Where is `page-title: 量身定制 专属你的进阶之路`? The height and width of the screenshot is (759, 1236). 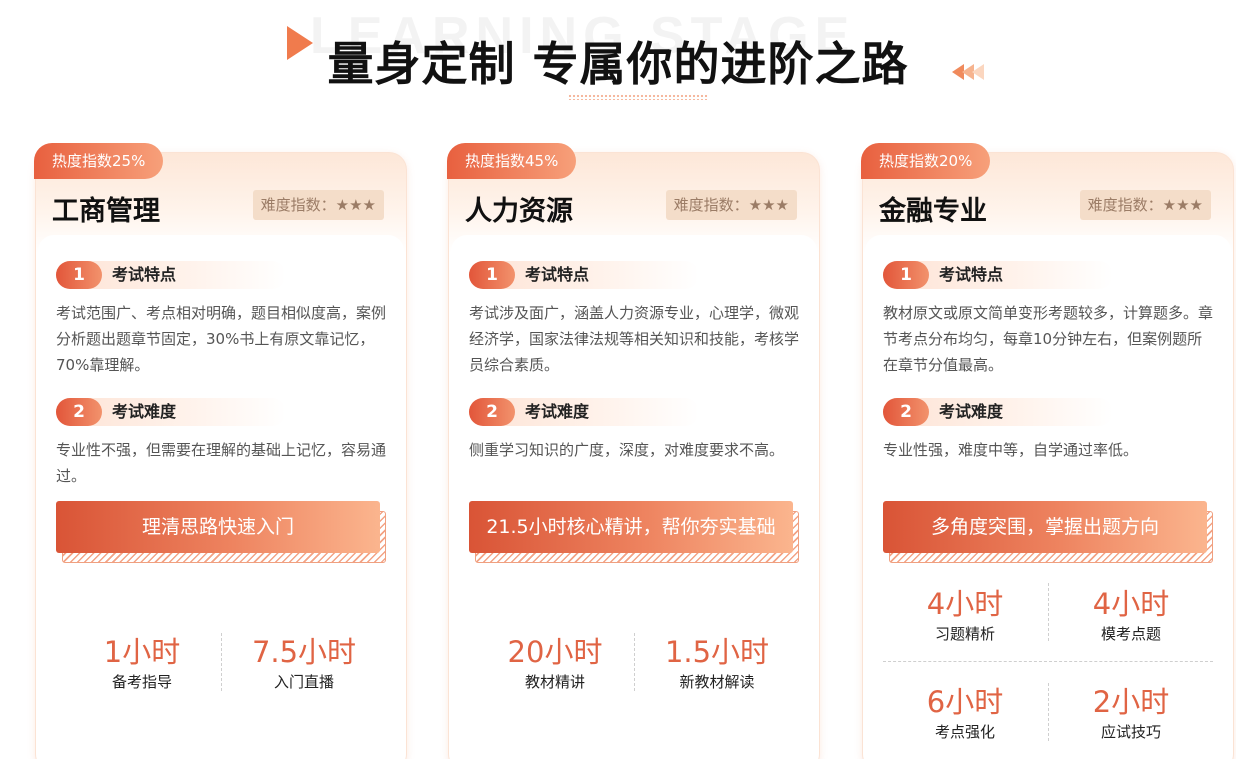 page-title: 量身定制 专属你的进阶之路 is located at coordinates (618, 64).